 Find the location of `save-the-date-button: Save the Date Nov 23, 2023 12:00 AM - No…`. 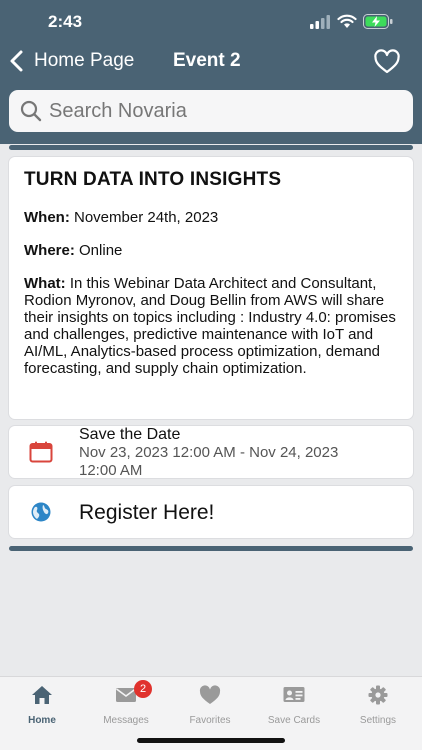

save-the-date-button: Save the Date Nov 23, 2023 12:00 AM - No… is located at coordinates (211, 452).